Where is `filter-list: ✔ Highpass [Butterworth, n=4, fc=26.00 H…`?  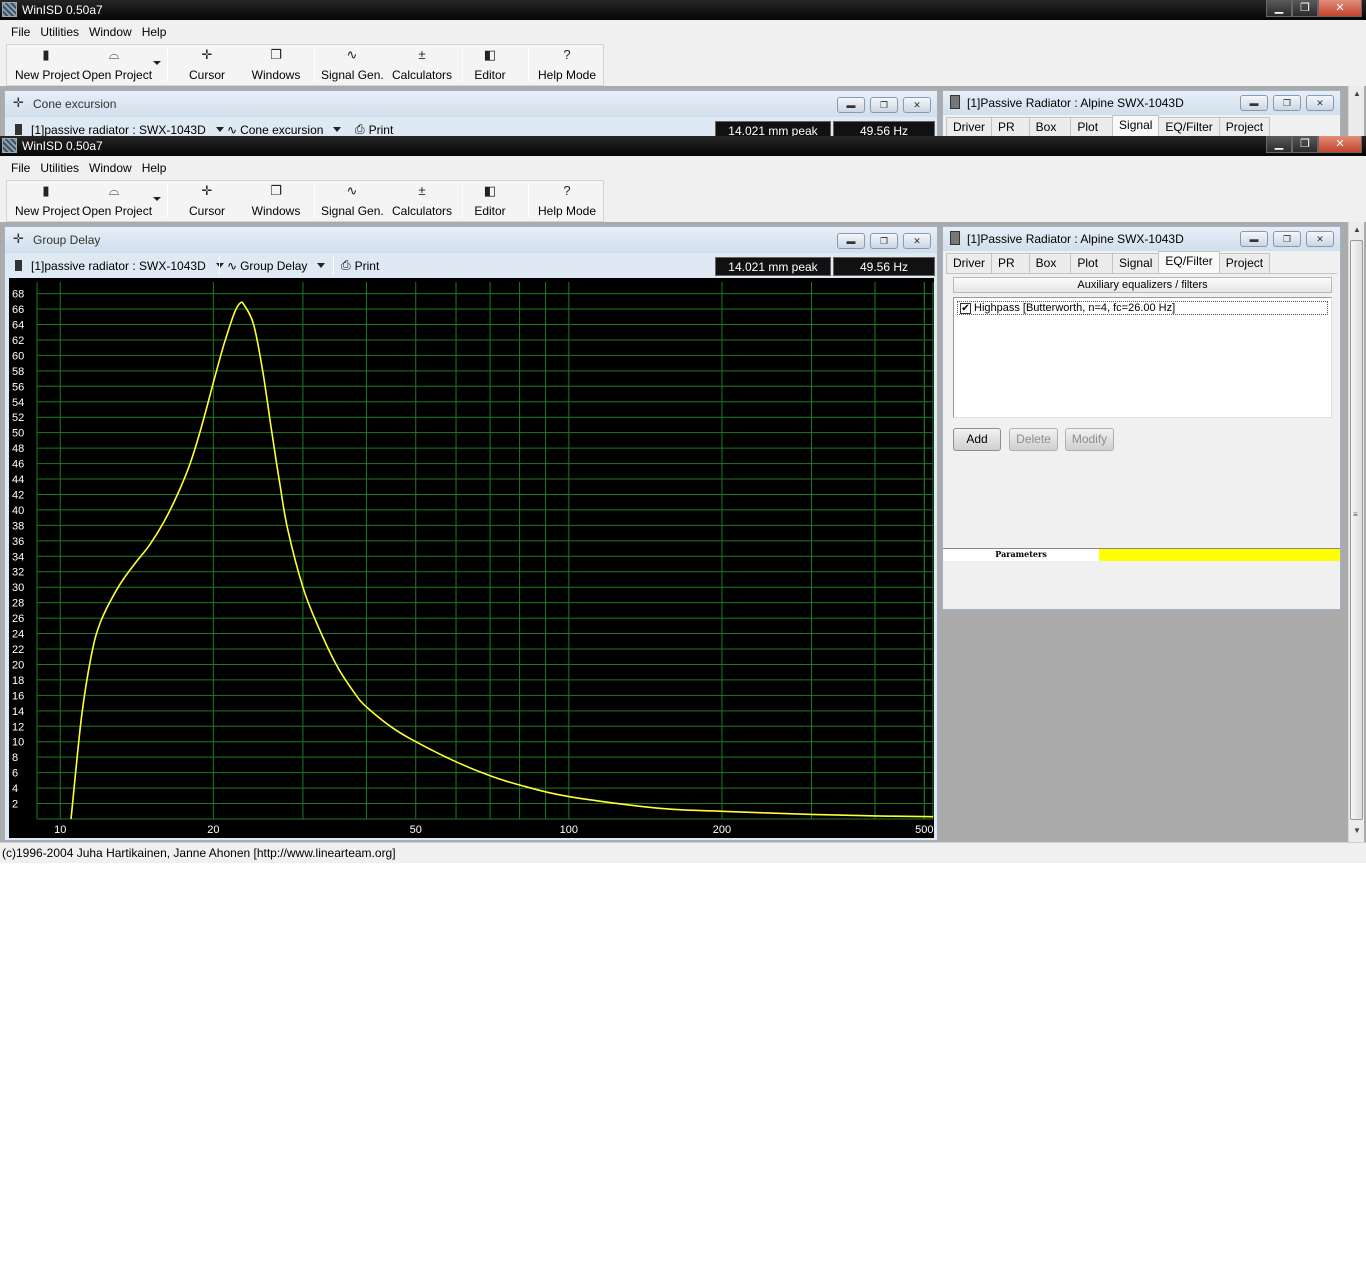
filter-list: ✔ Highpass [Butterworth, n=4, fc=26.00 H… is located at coordinates (1142, 357).